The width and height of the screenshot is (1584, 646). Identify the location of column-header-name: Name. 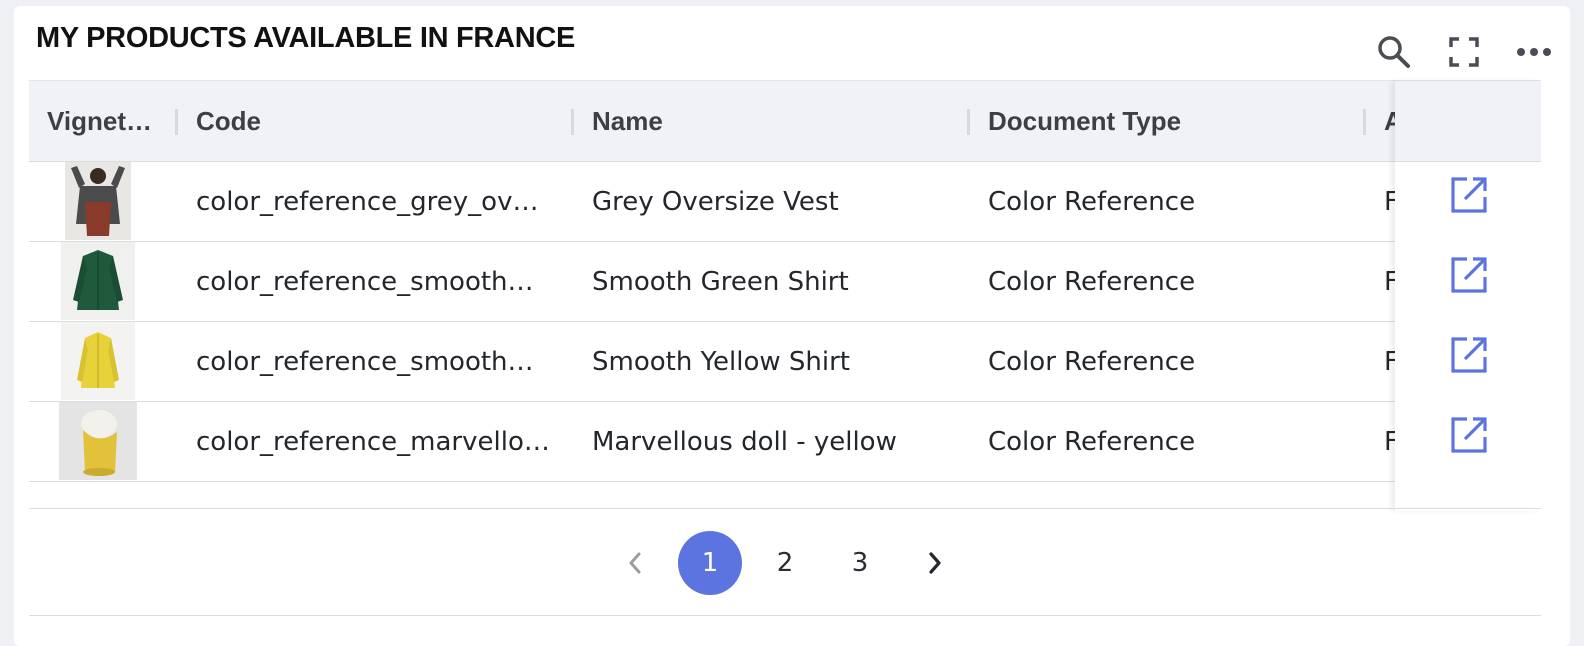
(772, 121).